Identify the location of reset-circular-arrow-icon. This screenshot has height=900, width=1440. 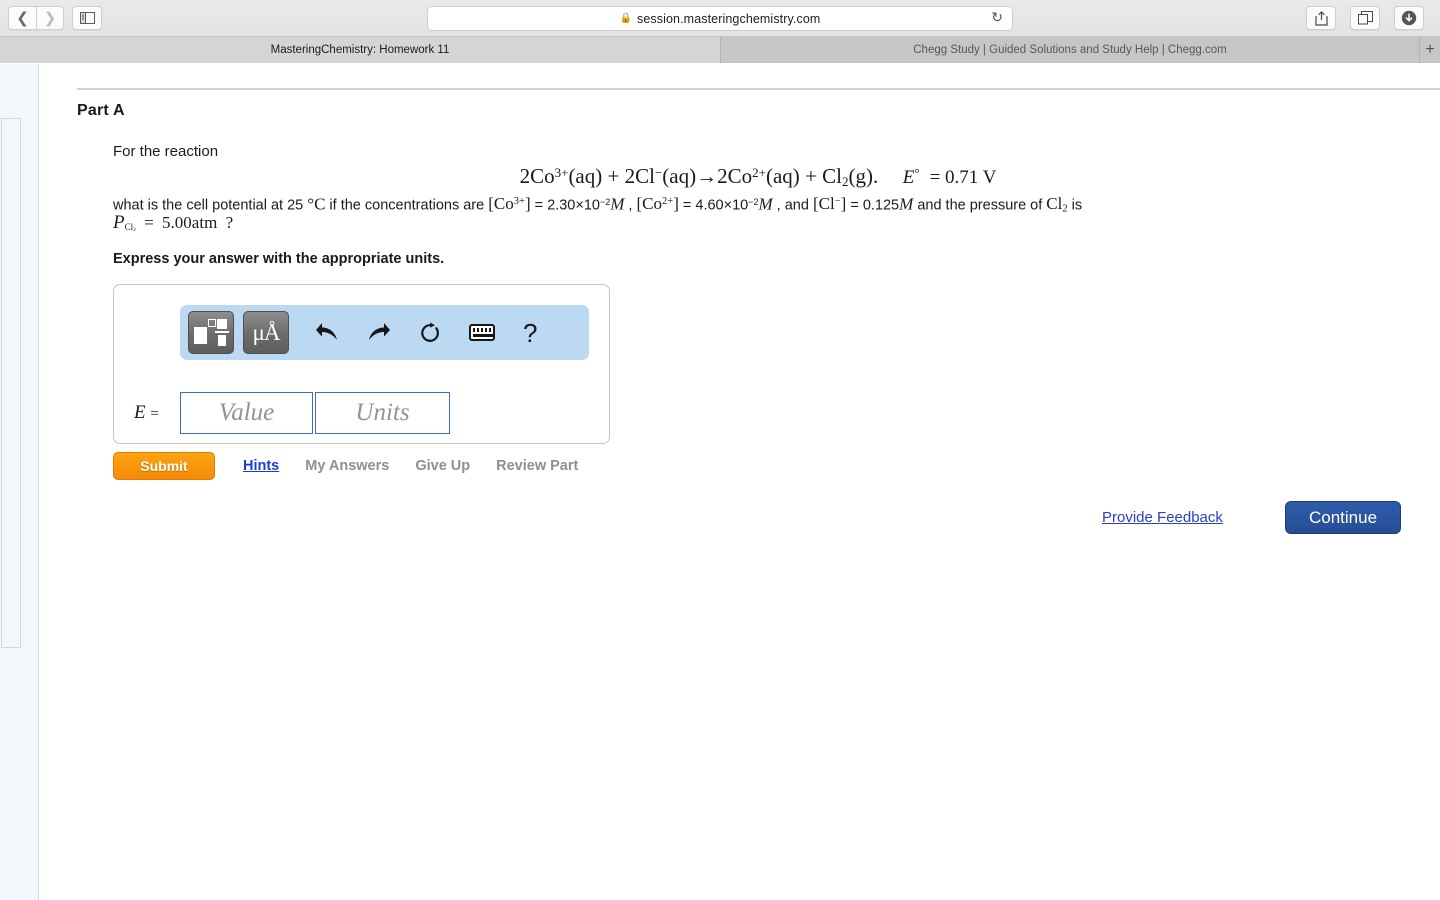
(430, 332).